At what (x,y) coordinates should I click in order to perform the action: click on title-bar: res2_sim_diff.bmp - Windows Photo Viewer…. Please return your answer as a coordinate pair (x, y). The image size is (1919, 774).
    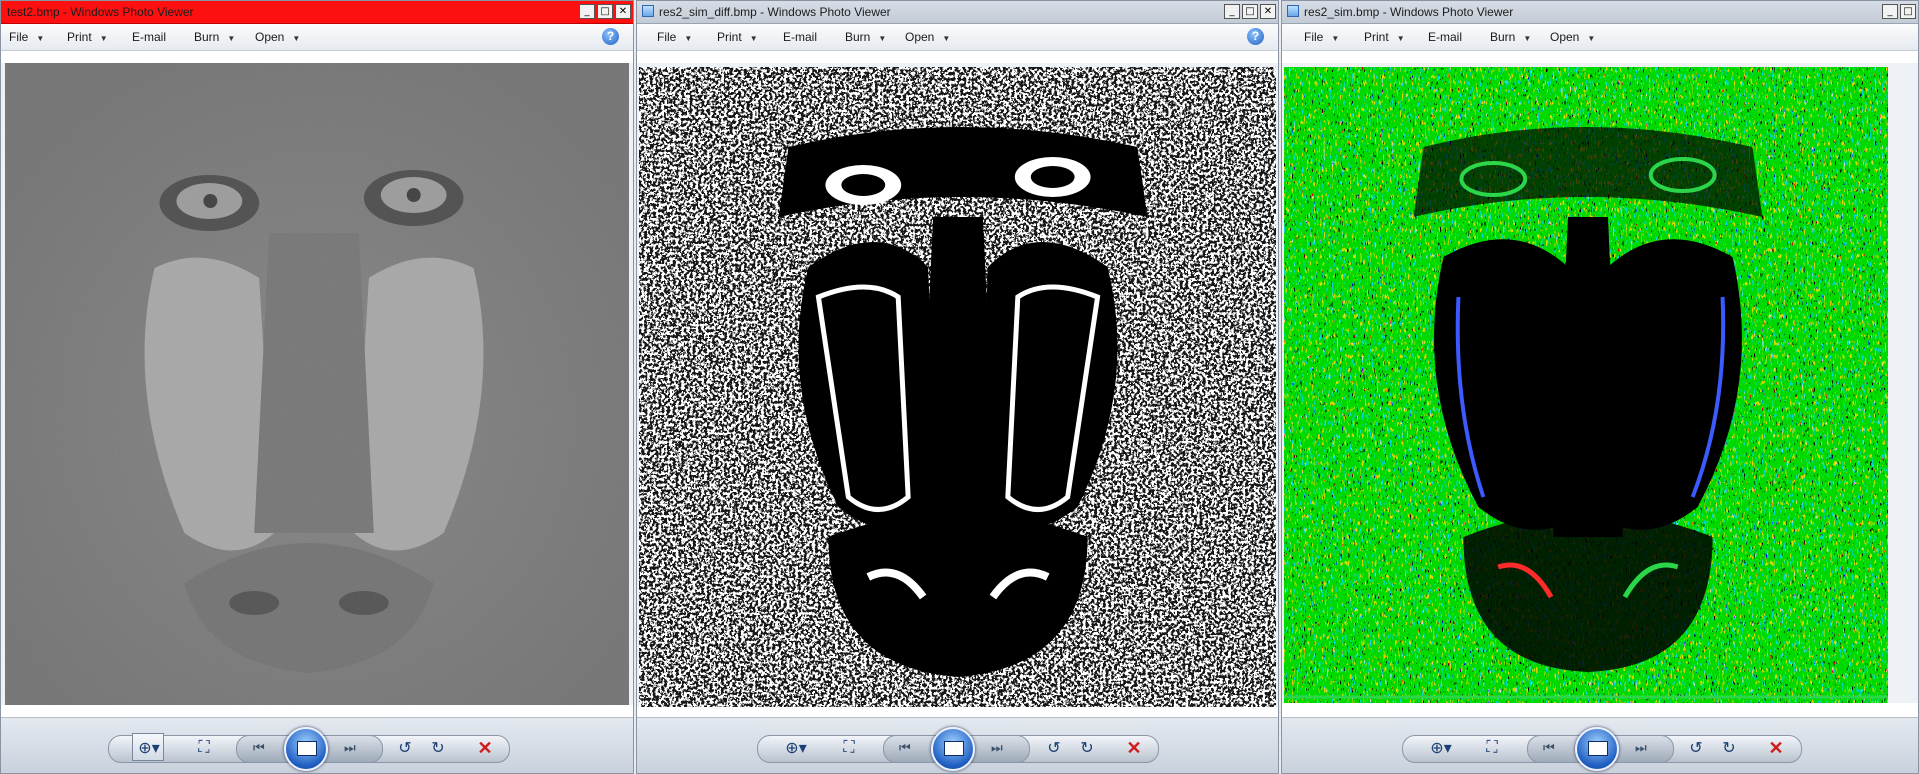
    Looking at the image, I should click on (957, 12).